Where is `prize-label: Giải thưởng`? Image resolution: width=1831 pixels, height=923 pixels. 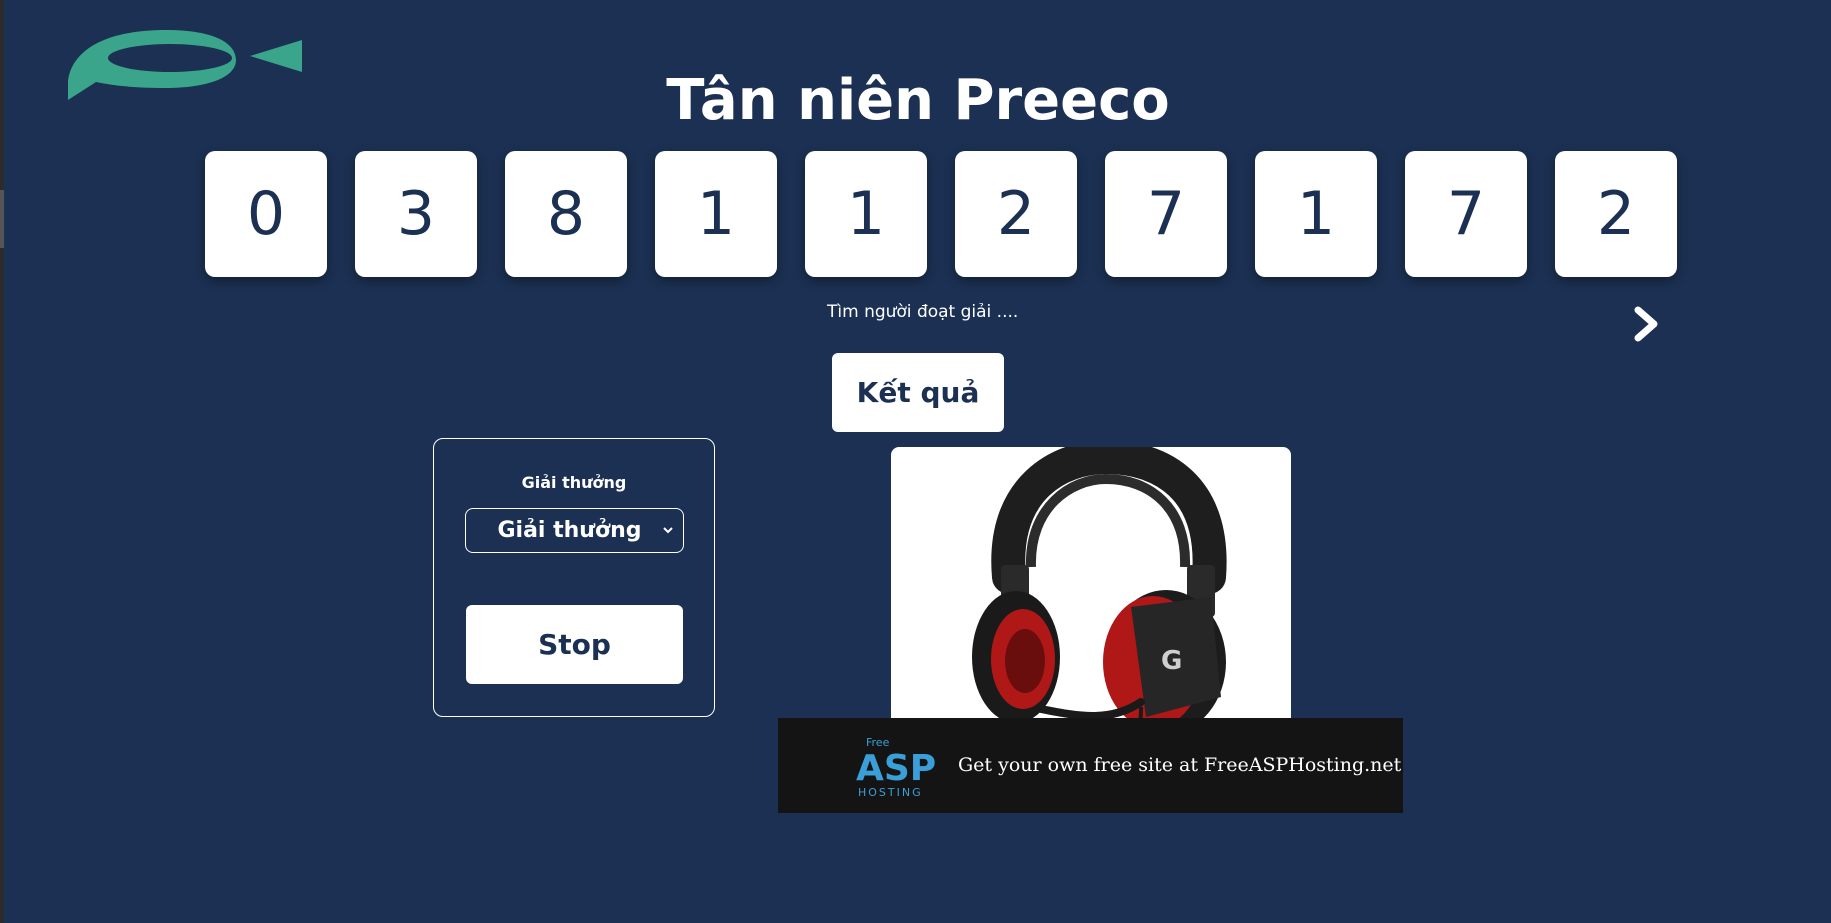
prize-label: Giải thưởng is located at coordinates (574, 482).